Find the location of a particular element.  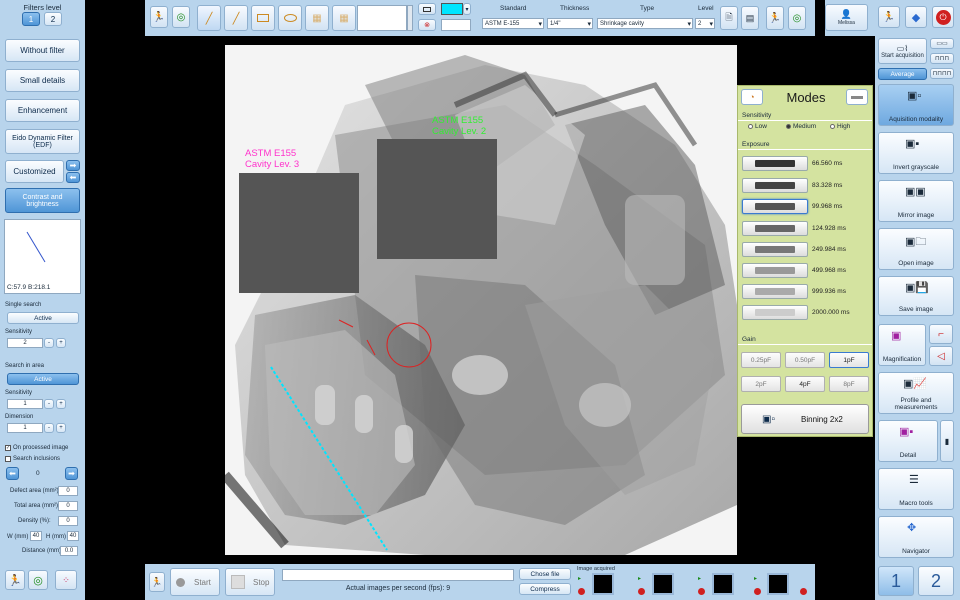

average-button: Average is located at coordinates (902, 74).